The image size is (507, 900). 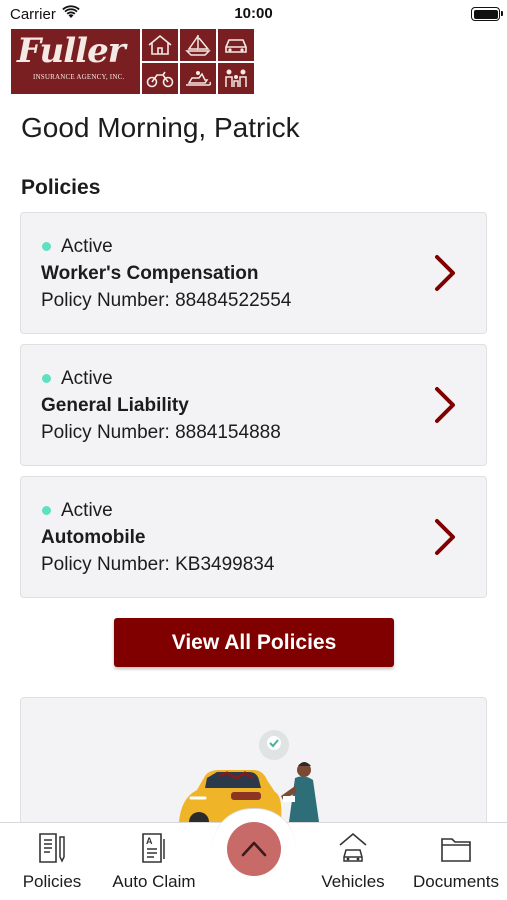 I want to click on brand-logo: Fuller INSURANCE AGENCY, INC., so click(x=132, y=61).